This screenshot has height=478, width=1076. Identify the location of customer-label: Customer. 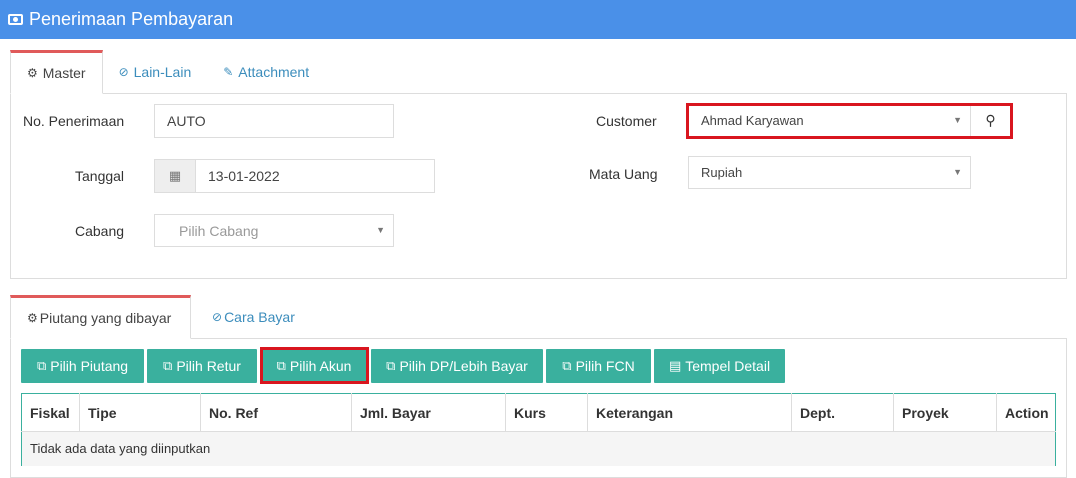
(626, 121).